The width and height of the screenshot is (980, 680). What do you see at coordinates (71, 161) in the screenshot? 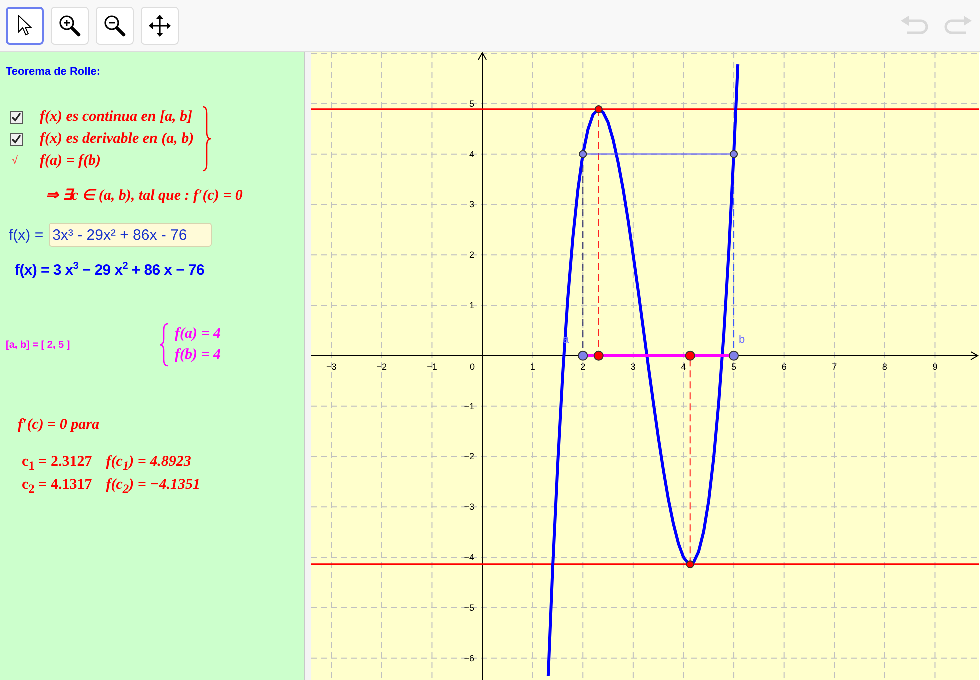
I see `condition-text: f(a) = f(b)` at bounding box center [71, 161].